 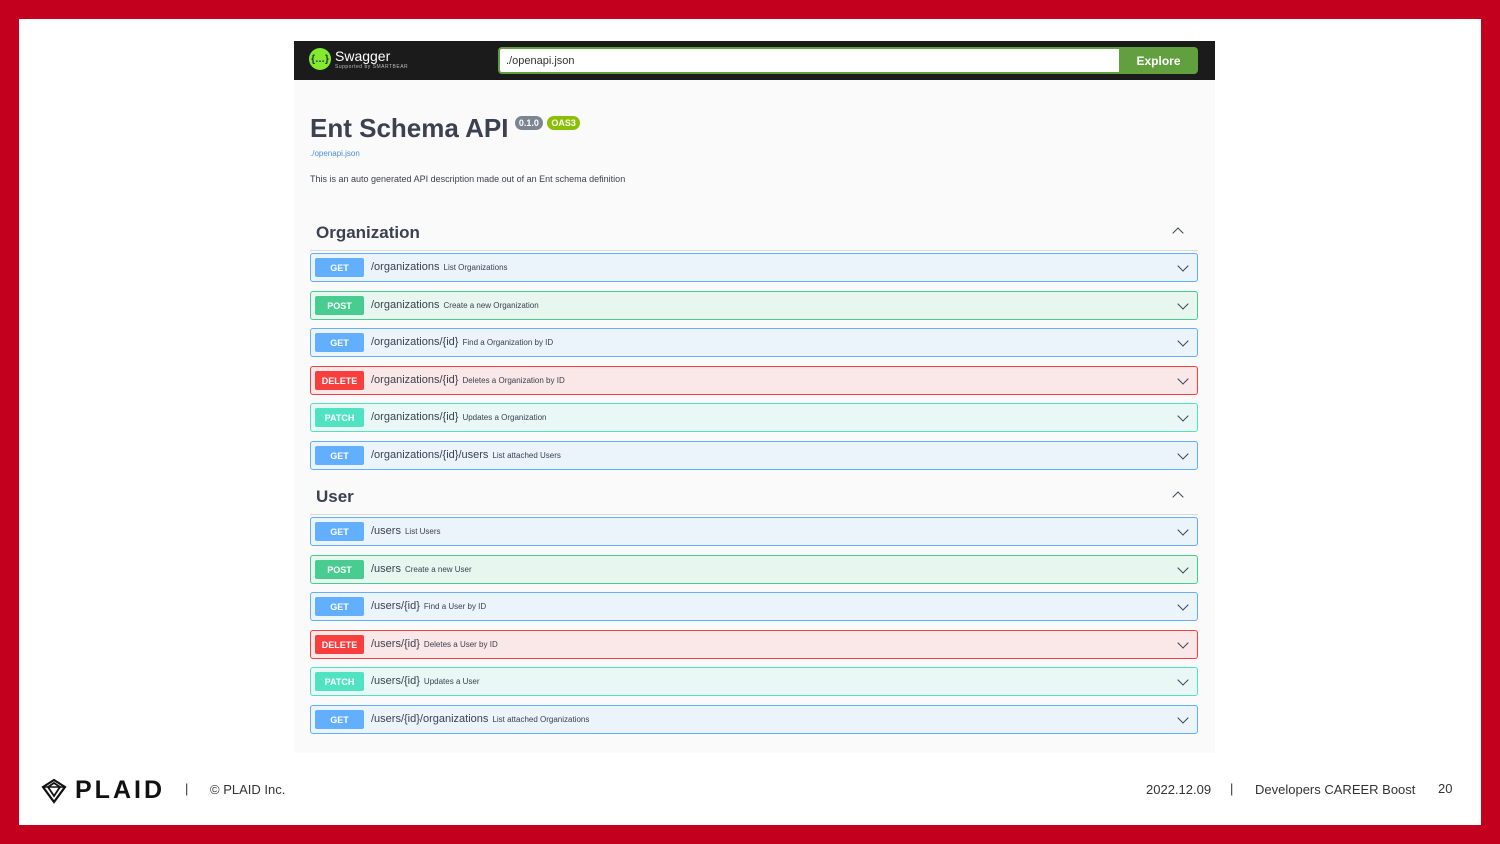 What do you see at coordinates (248, 789) in the screenshot?
I see `footer-copyright: © PLAID Inc.` at bounding box center [248, 789].